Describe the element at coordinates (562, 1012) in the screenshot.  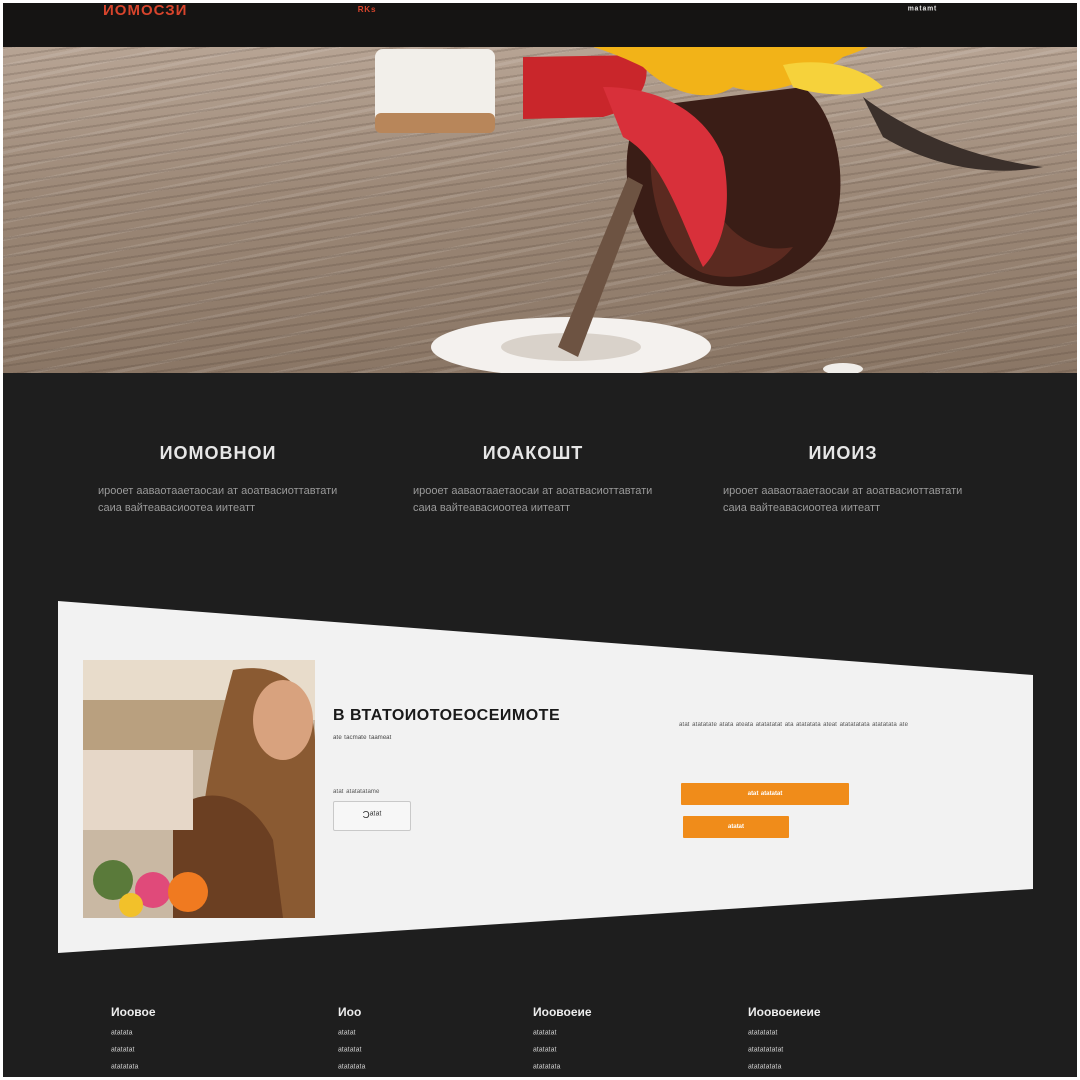
I see `footer-heading: Иоовоеие` at that location.